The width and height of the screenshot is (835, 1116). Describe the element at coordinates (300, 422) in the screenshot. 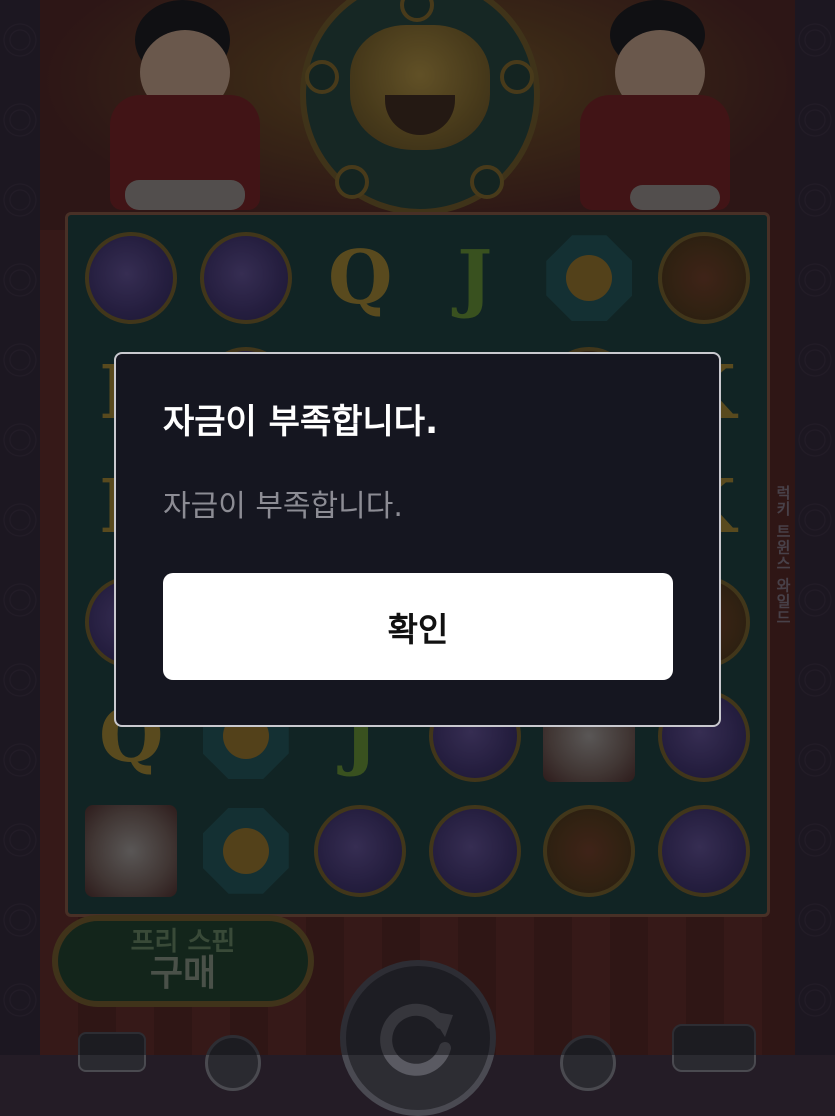

I see `dialog-title: 자금이 부족합니다.` at that location.